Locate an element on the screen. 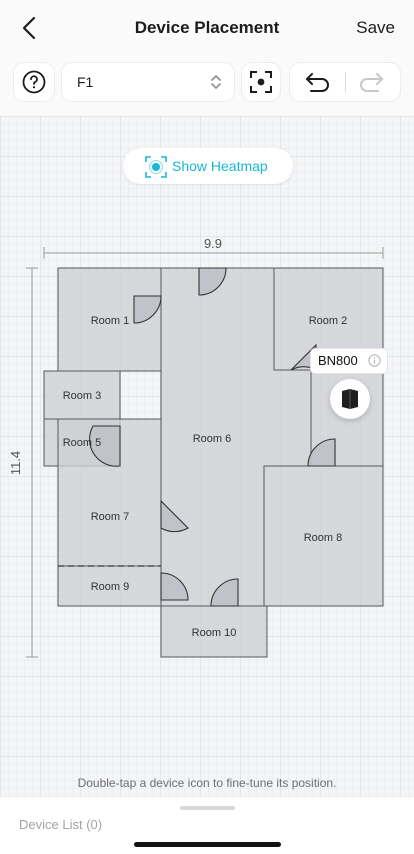 This screenshot has height=854, width=414. room-label: Room 3 is located at coordinates (82, 396).